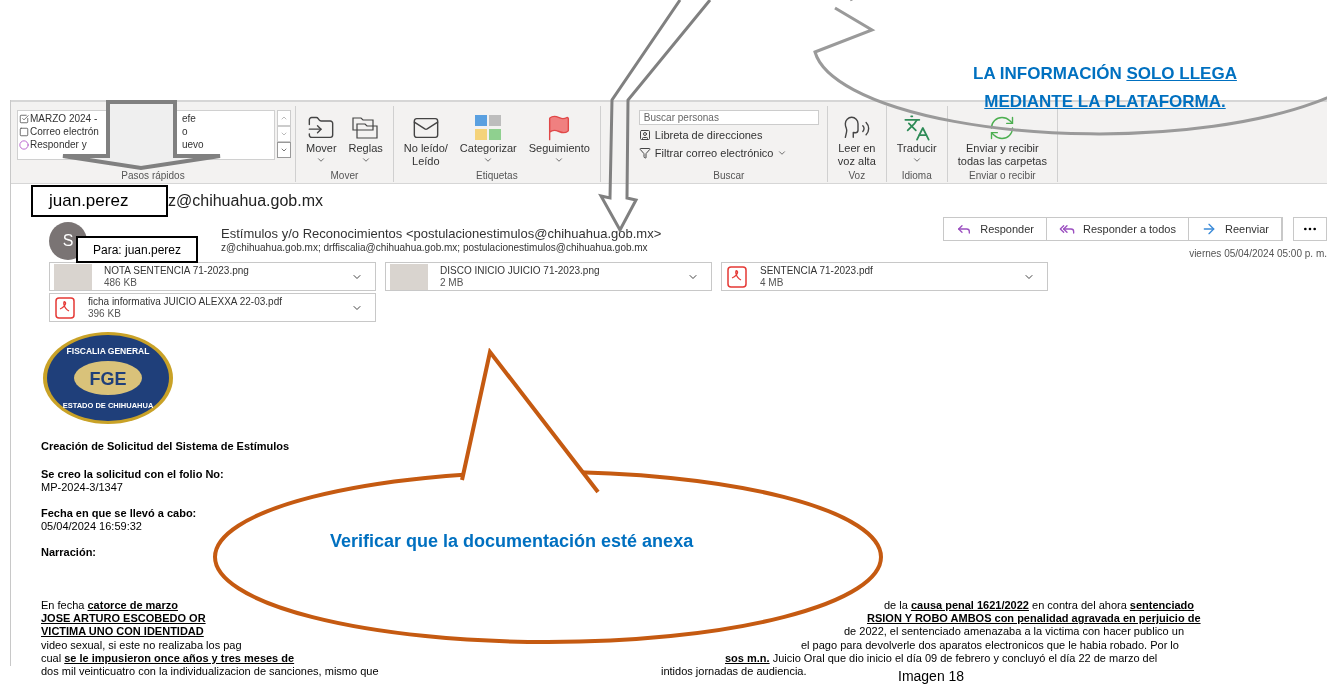 The height and width of the screenshot is (686, 1327). What do you see at coordinates (177, 270) in the screenshot?
I see `attachment-name: NOTA SENTENCIA 71-2023.png` at bounding box center [177, 270].